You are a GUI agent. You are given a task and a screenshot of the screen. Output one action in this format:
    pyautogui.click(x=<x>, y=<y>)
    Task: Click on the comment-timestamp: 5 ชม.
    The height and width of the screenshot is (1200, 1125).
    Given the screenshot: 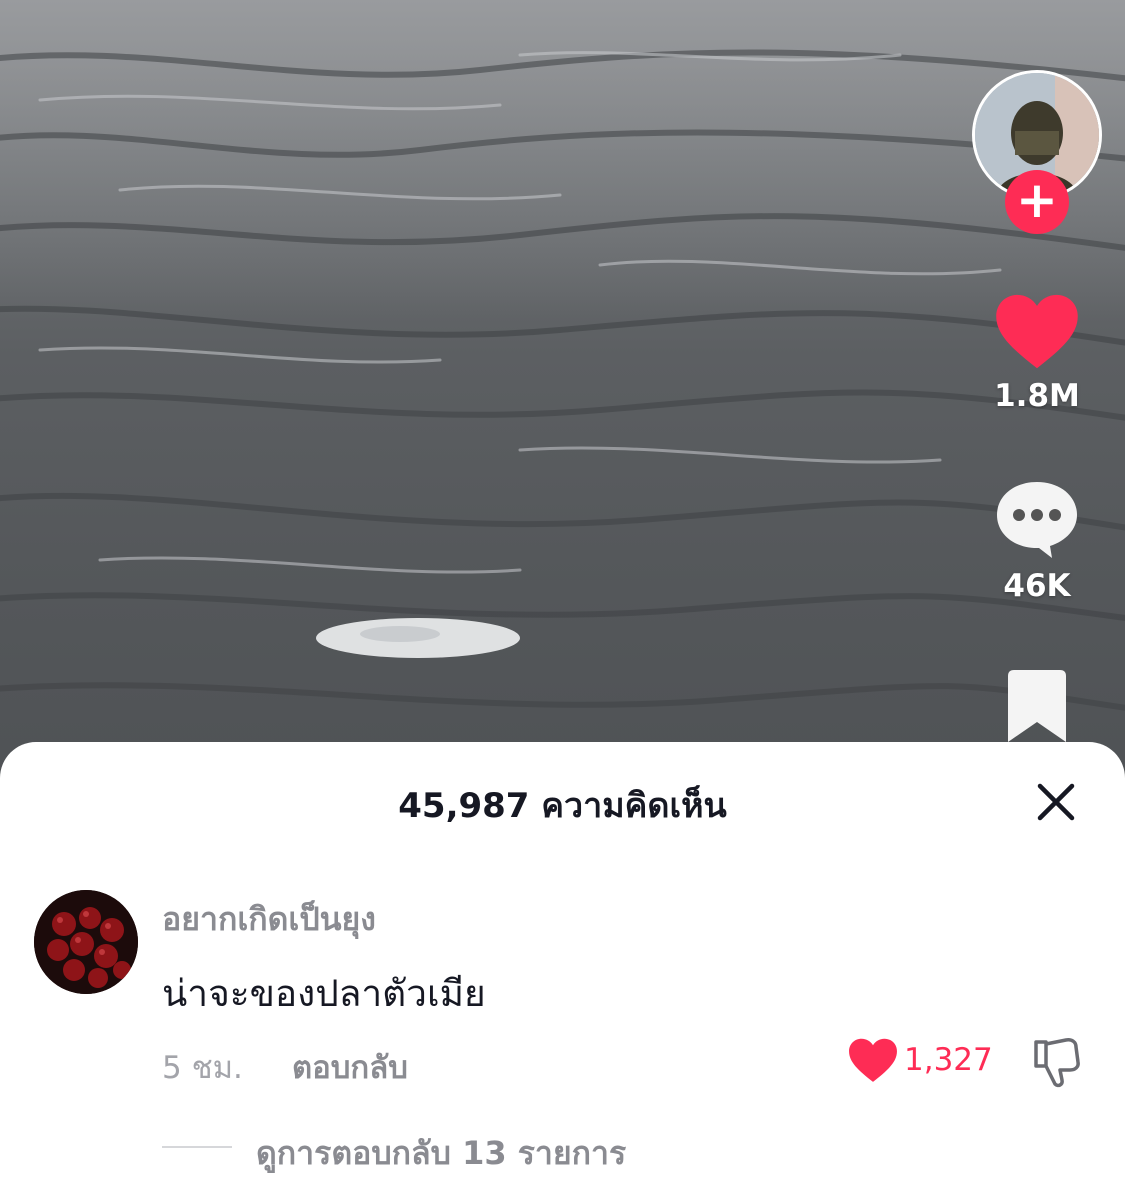 What is the action you would take?
    pyautogui.click(x=202, y=1068)
    